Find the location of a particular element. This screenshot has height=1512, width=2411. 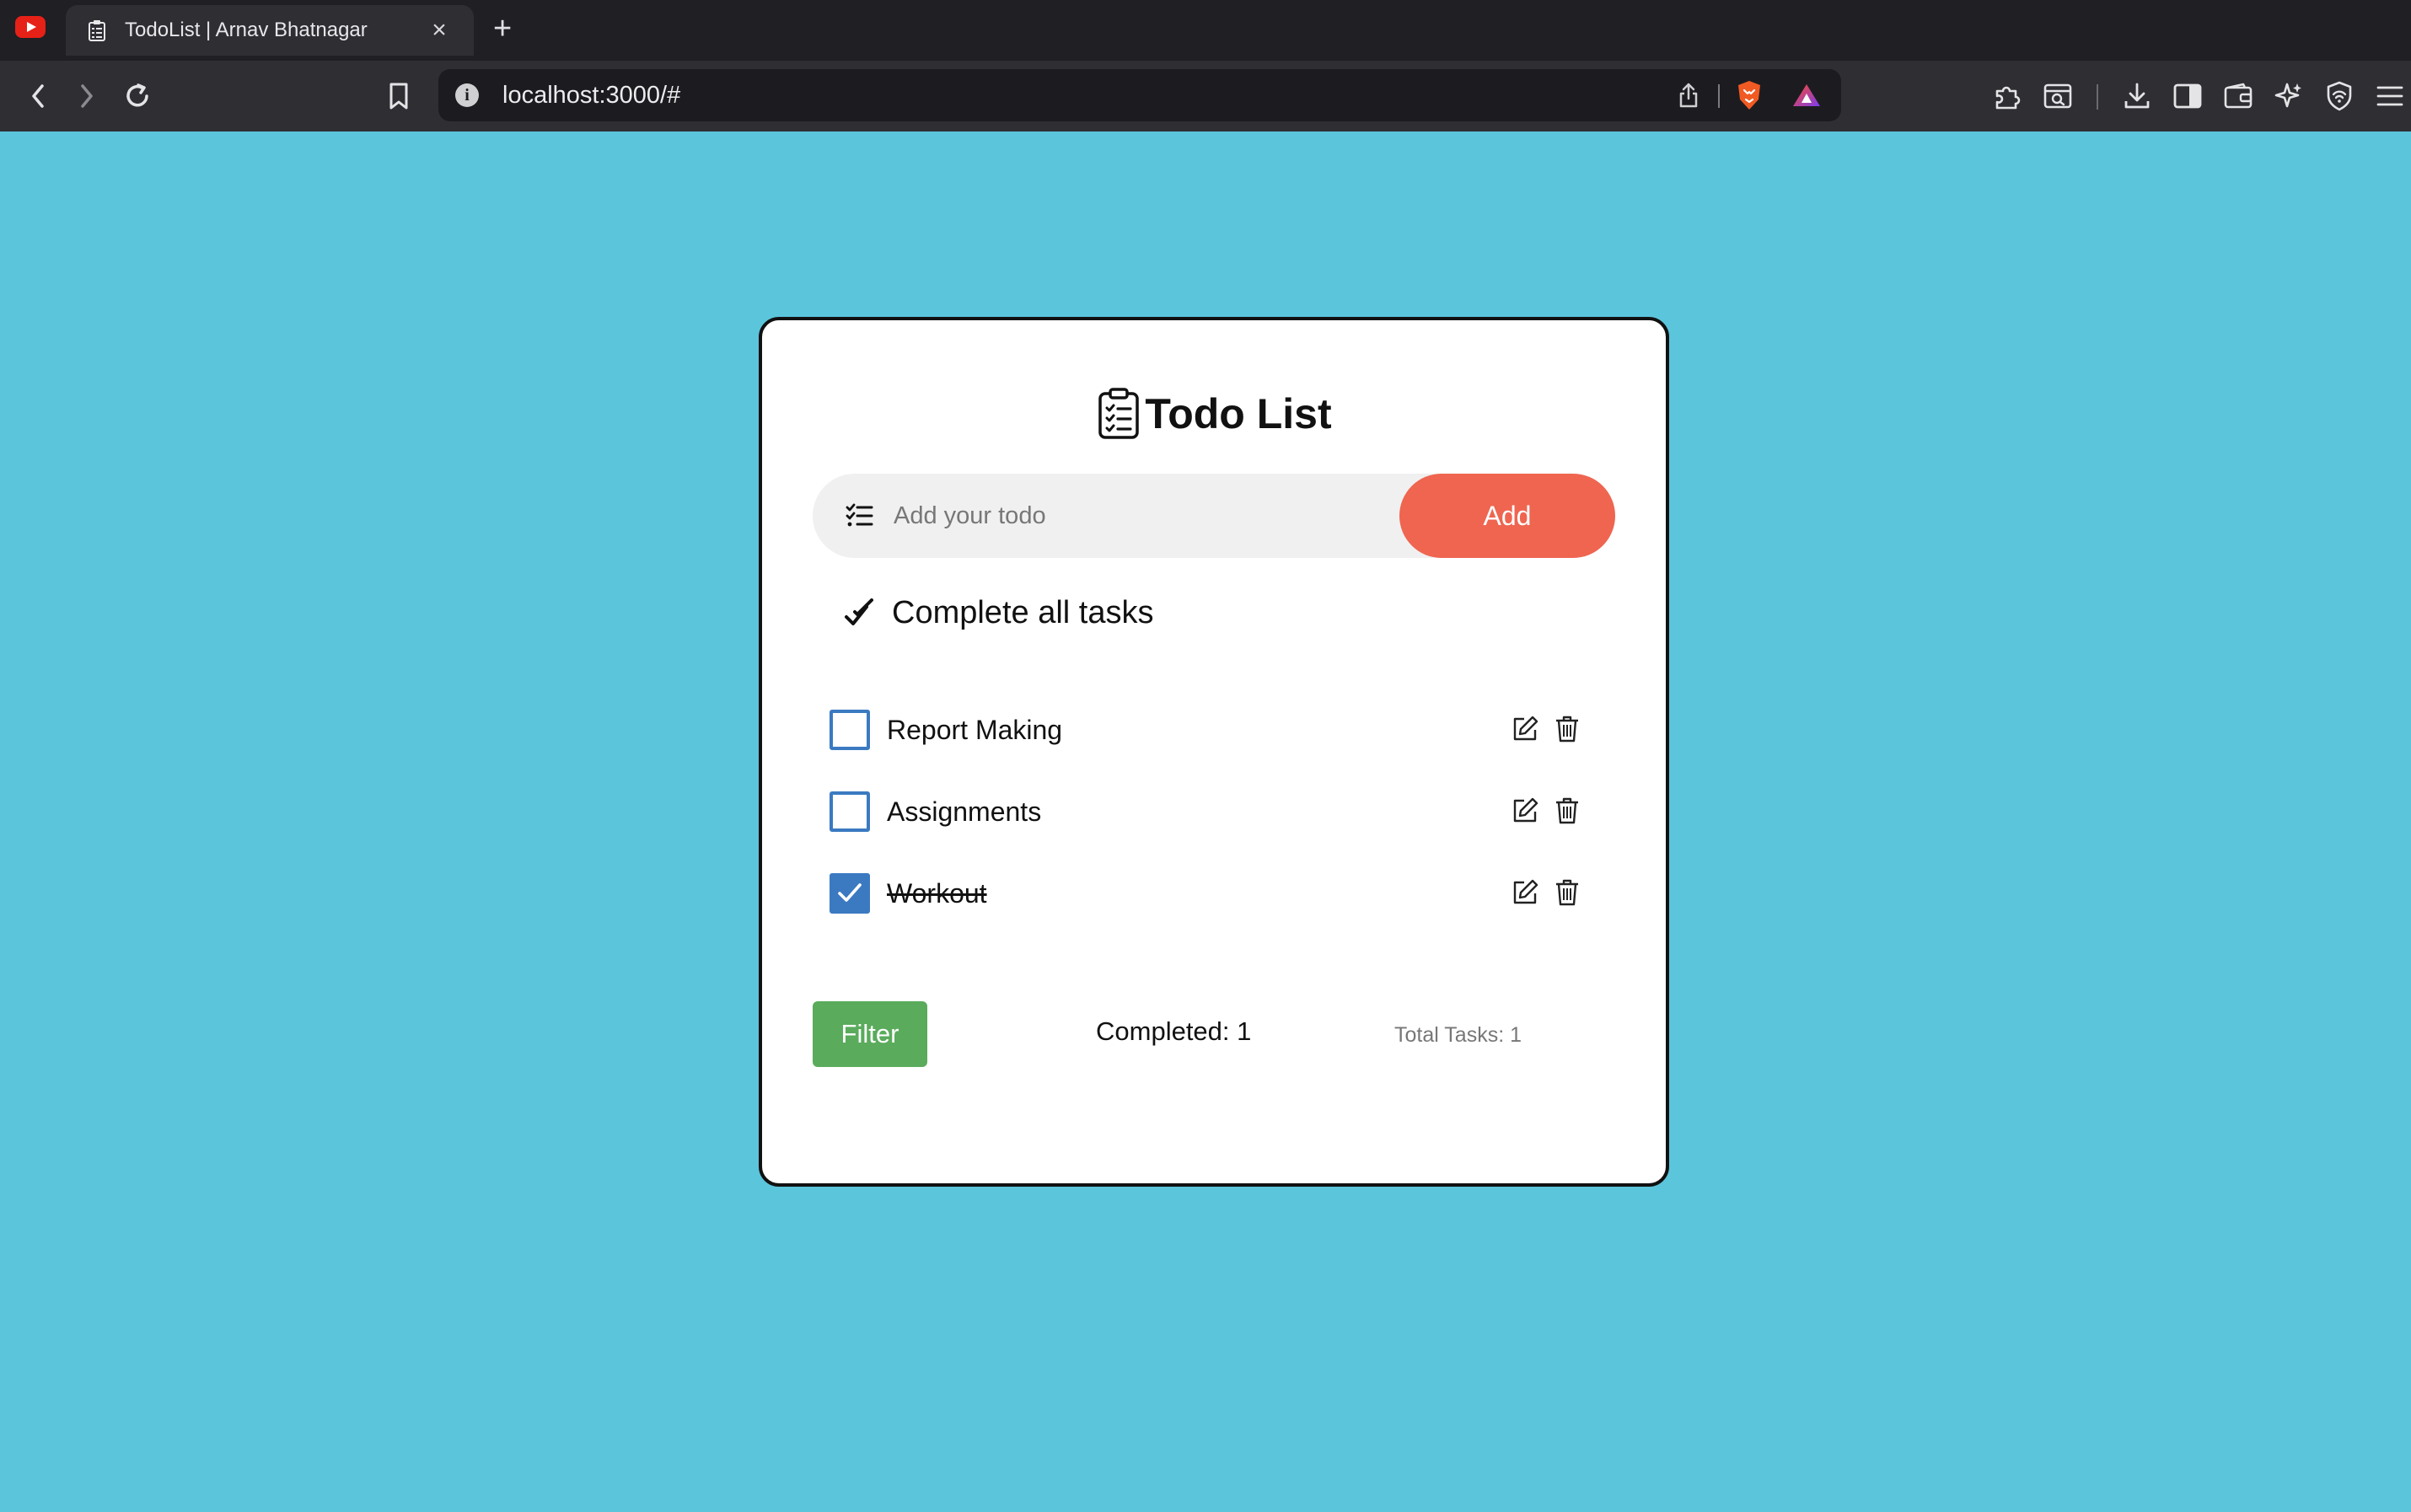

brave-rewards-button is located at coordinates (1806, 95).